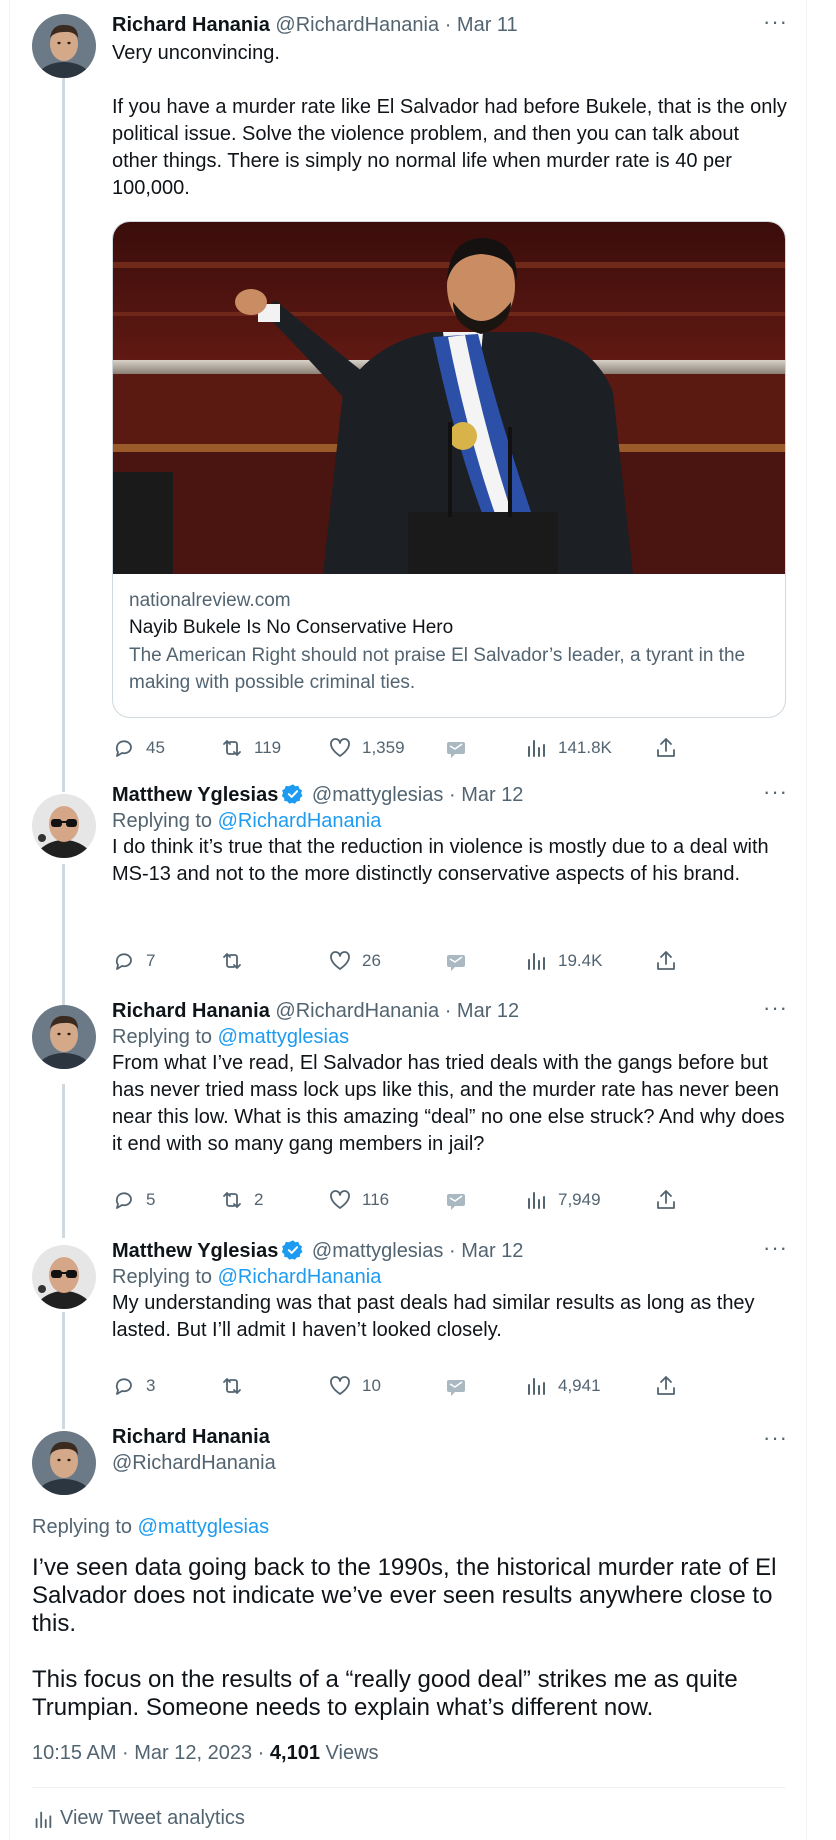 The width and height of the screenshot is (836, 1840). I want to click on retweet-button: 2, so click(241, 1200).